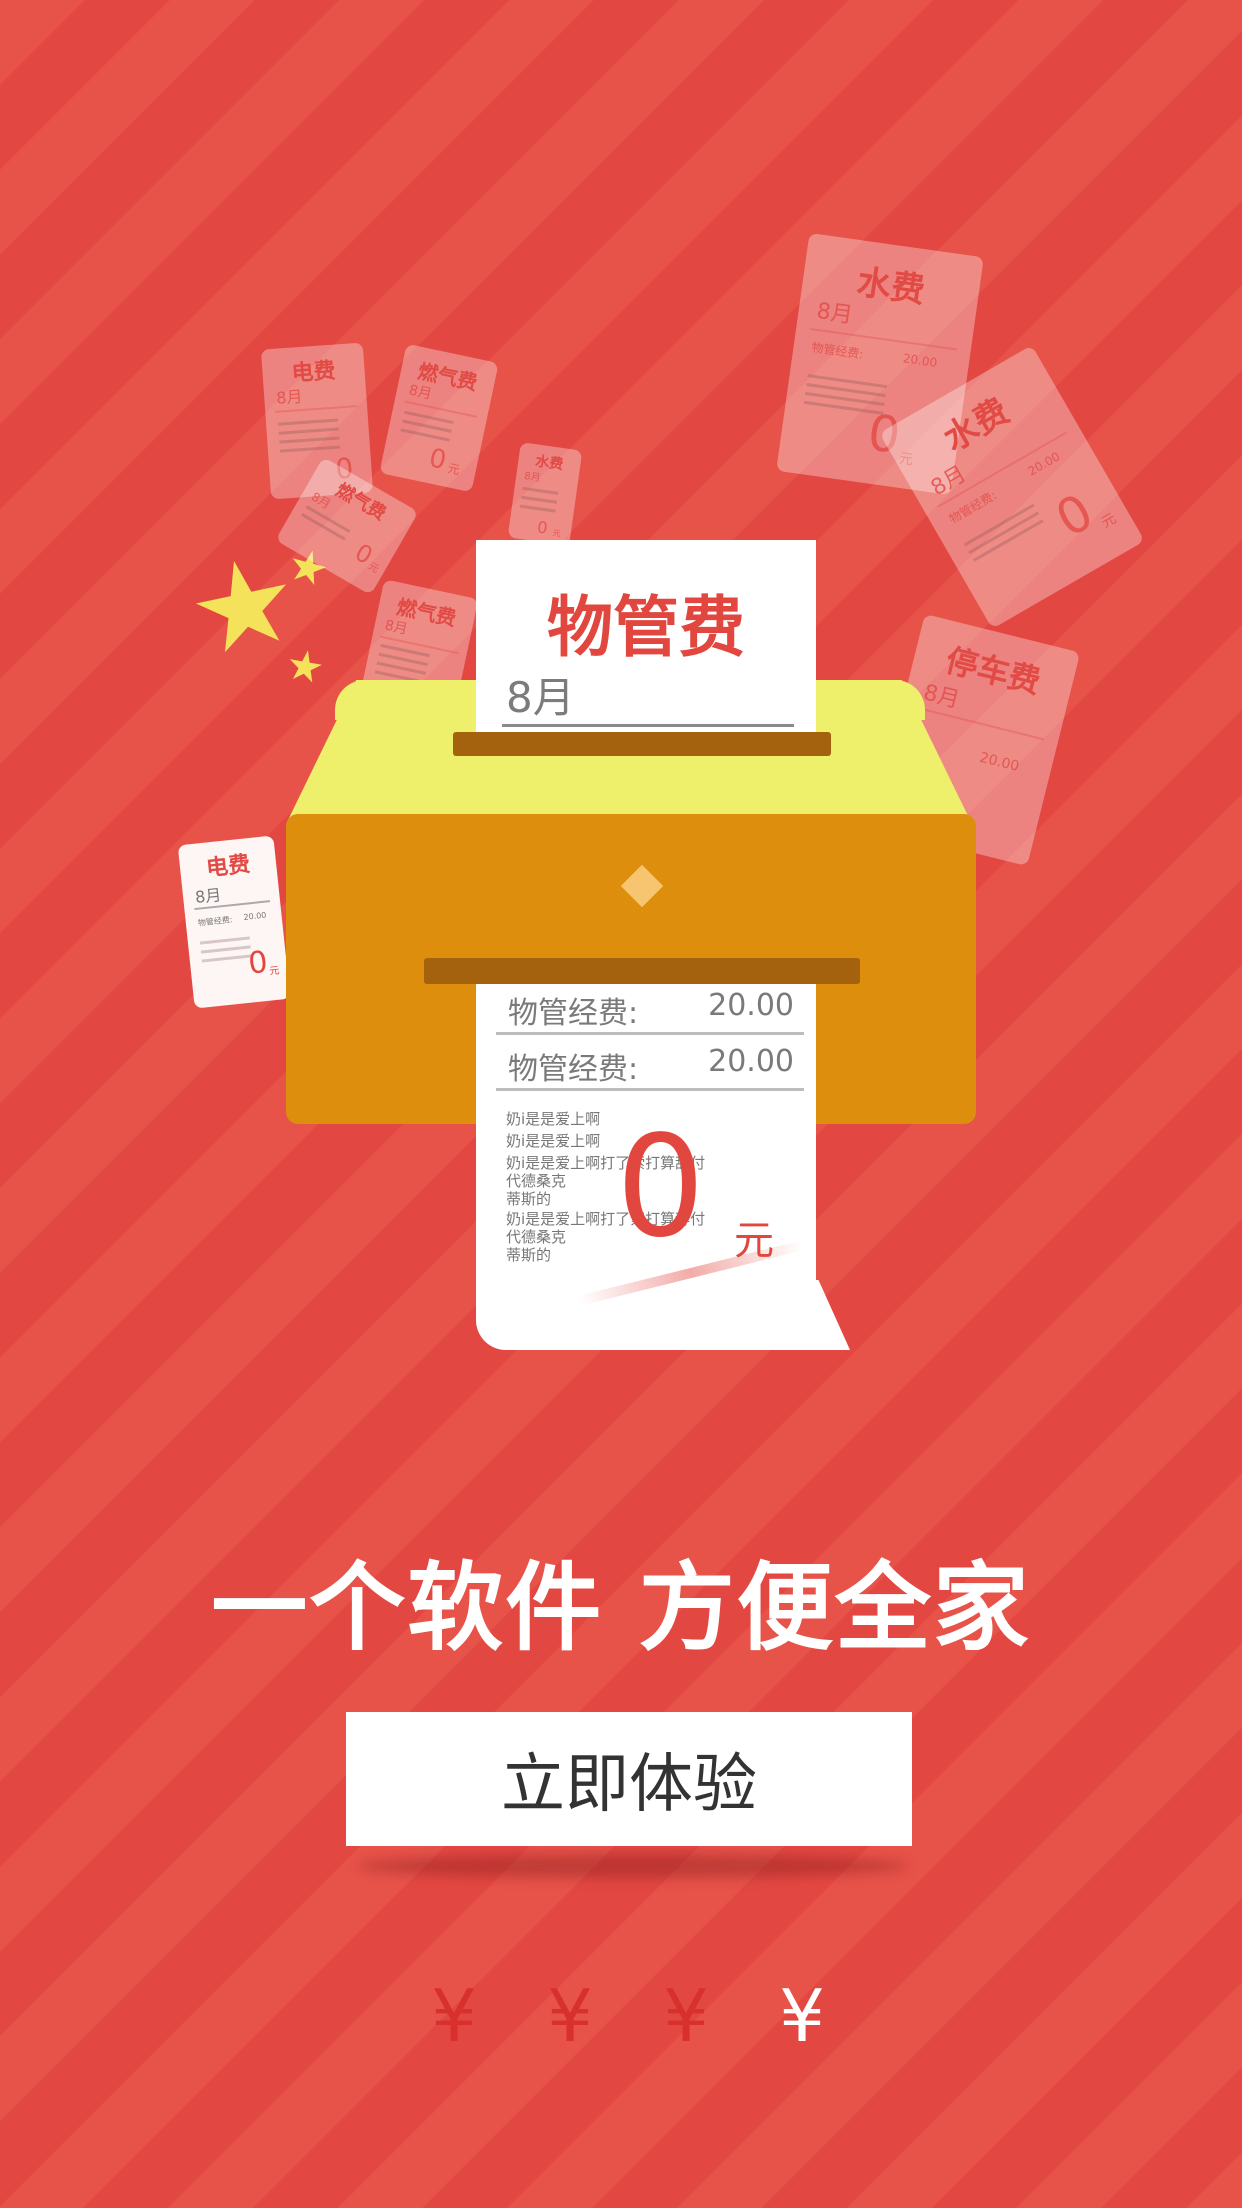 Image resolution: width=1242 pixels, height=2208 pixels. I want to click on property-fee-card: 物管费 8月, so click(646, 643).